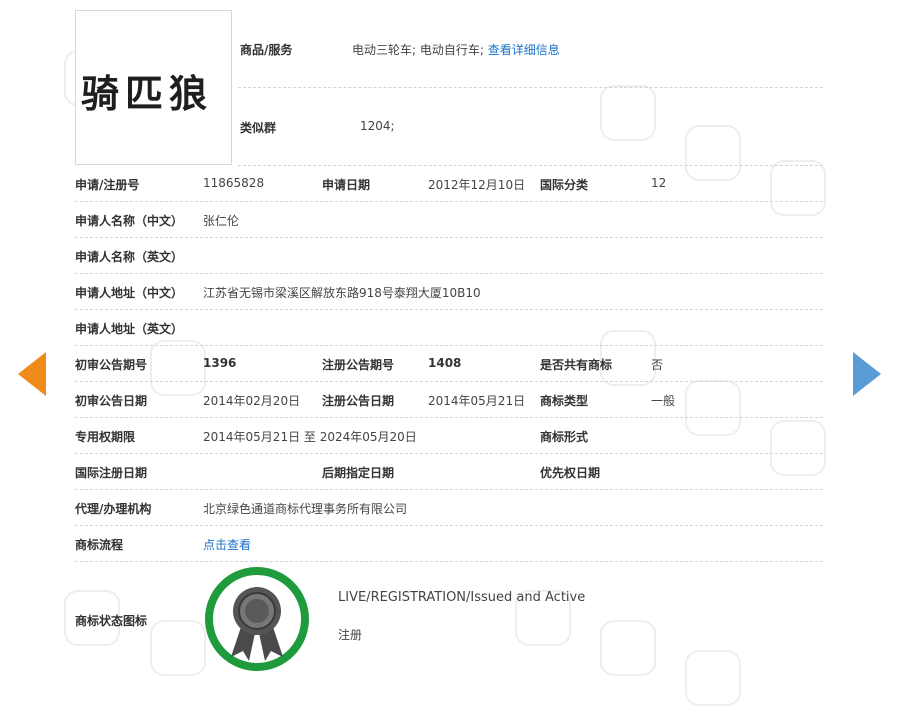 The height and width of the screenshot is (706, 899). I want to click on shared-value: 否, so click(657, 365).